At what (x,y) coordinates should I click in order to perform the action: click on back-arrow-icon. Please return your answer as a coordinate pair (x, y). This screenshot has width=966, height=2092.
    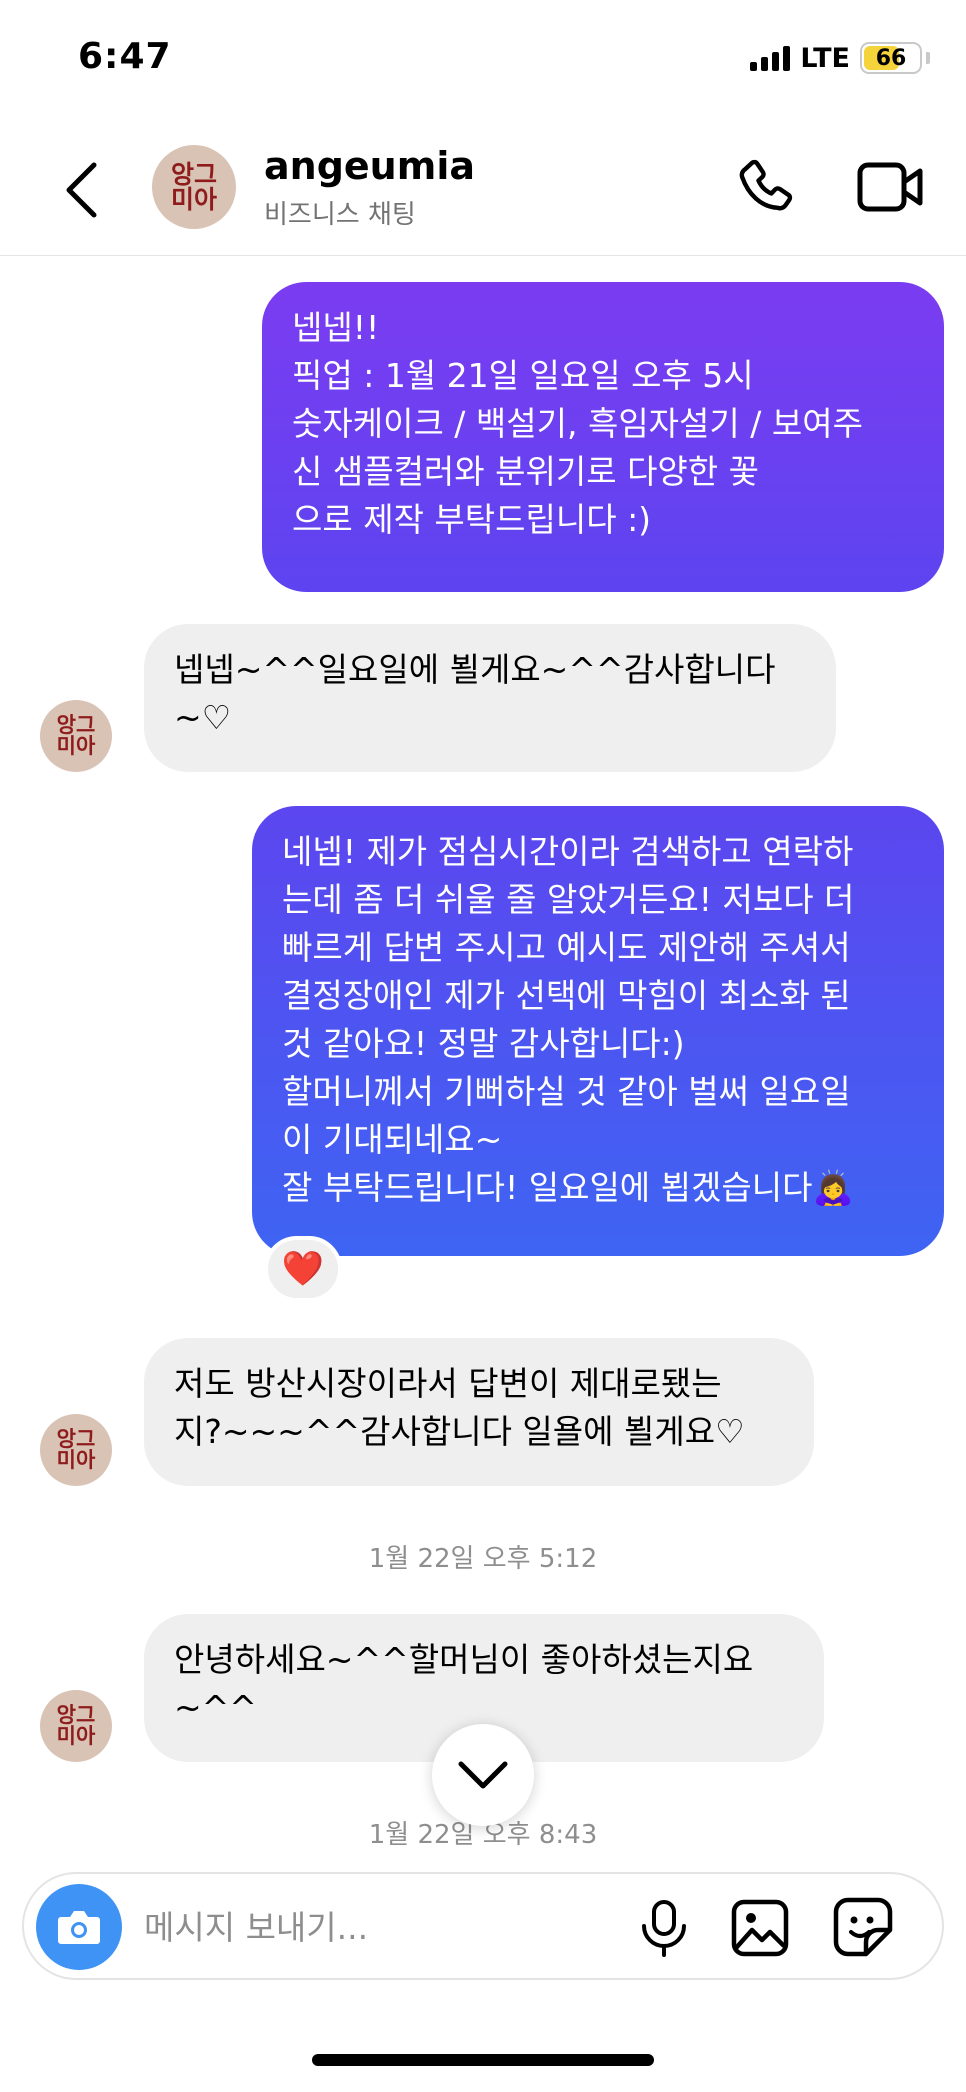
    Looking at the image, I should click on (81, 190).